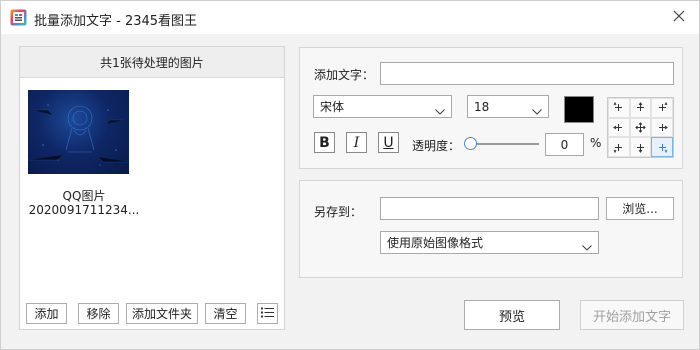  I want to click on image-thumbnail, so click(78, 132).